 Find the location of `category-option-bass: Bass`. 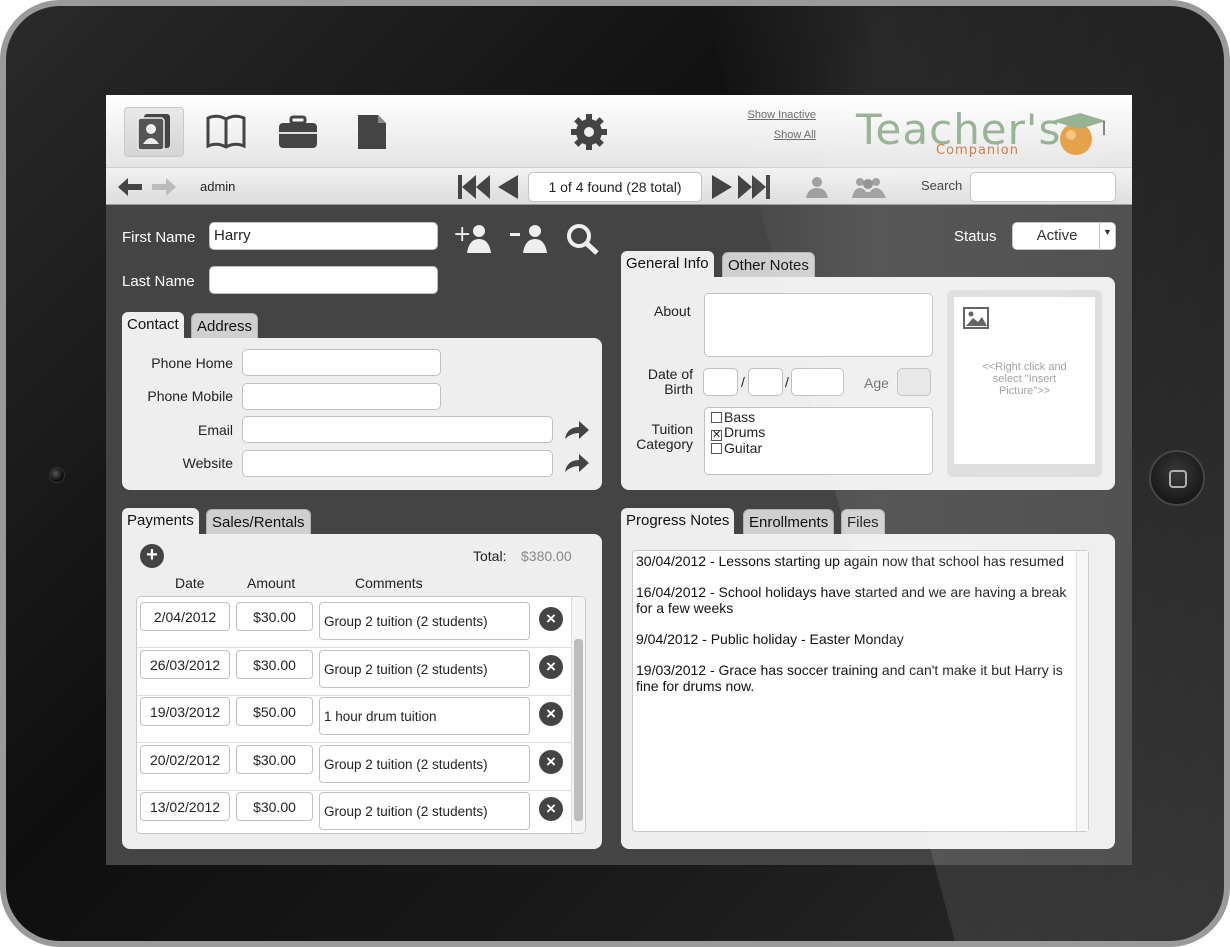

category-option-bass: Bass is located at coordinates (818, 417).